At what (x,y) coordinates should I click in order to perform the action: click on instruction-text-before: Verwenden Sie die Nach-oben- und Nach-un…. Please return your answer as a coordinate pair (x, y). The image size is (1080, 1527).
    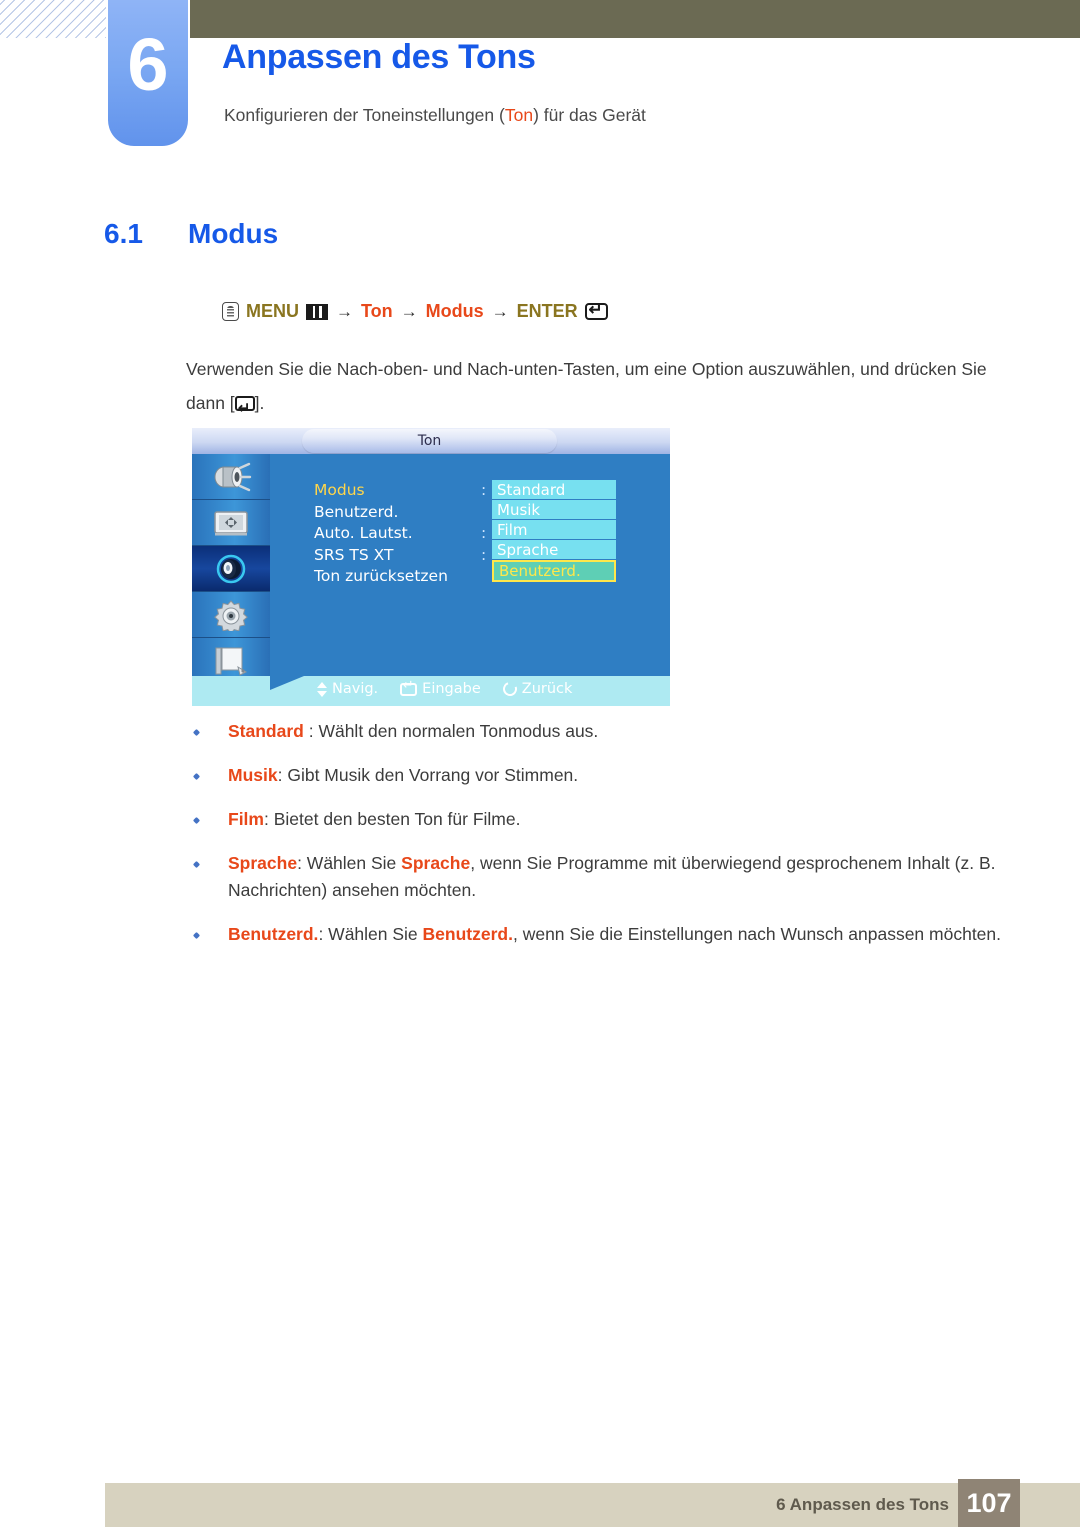
    Looking at the image, I should click on (586, 386).